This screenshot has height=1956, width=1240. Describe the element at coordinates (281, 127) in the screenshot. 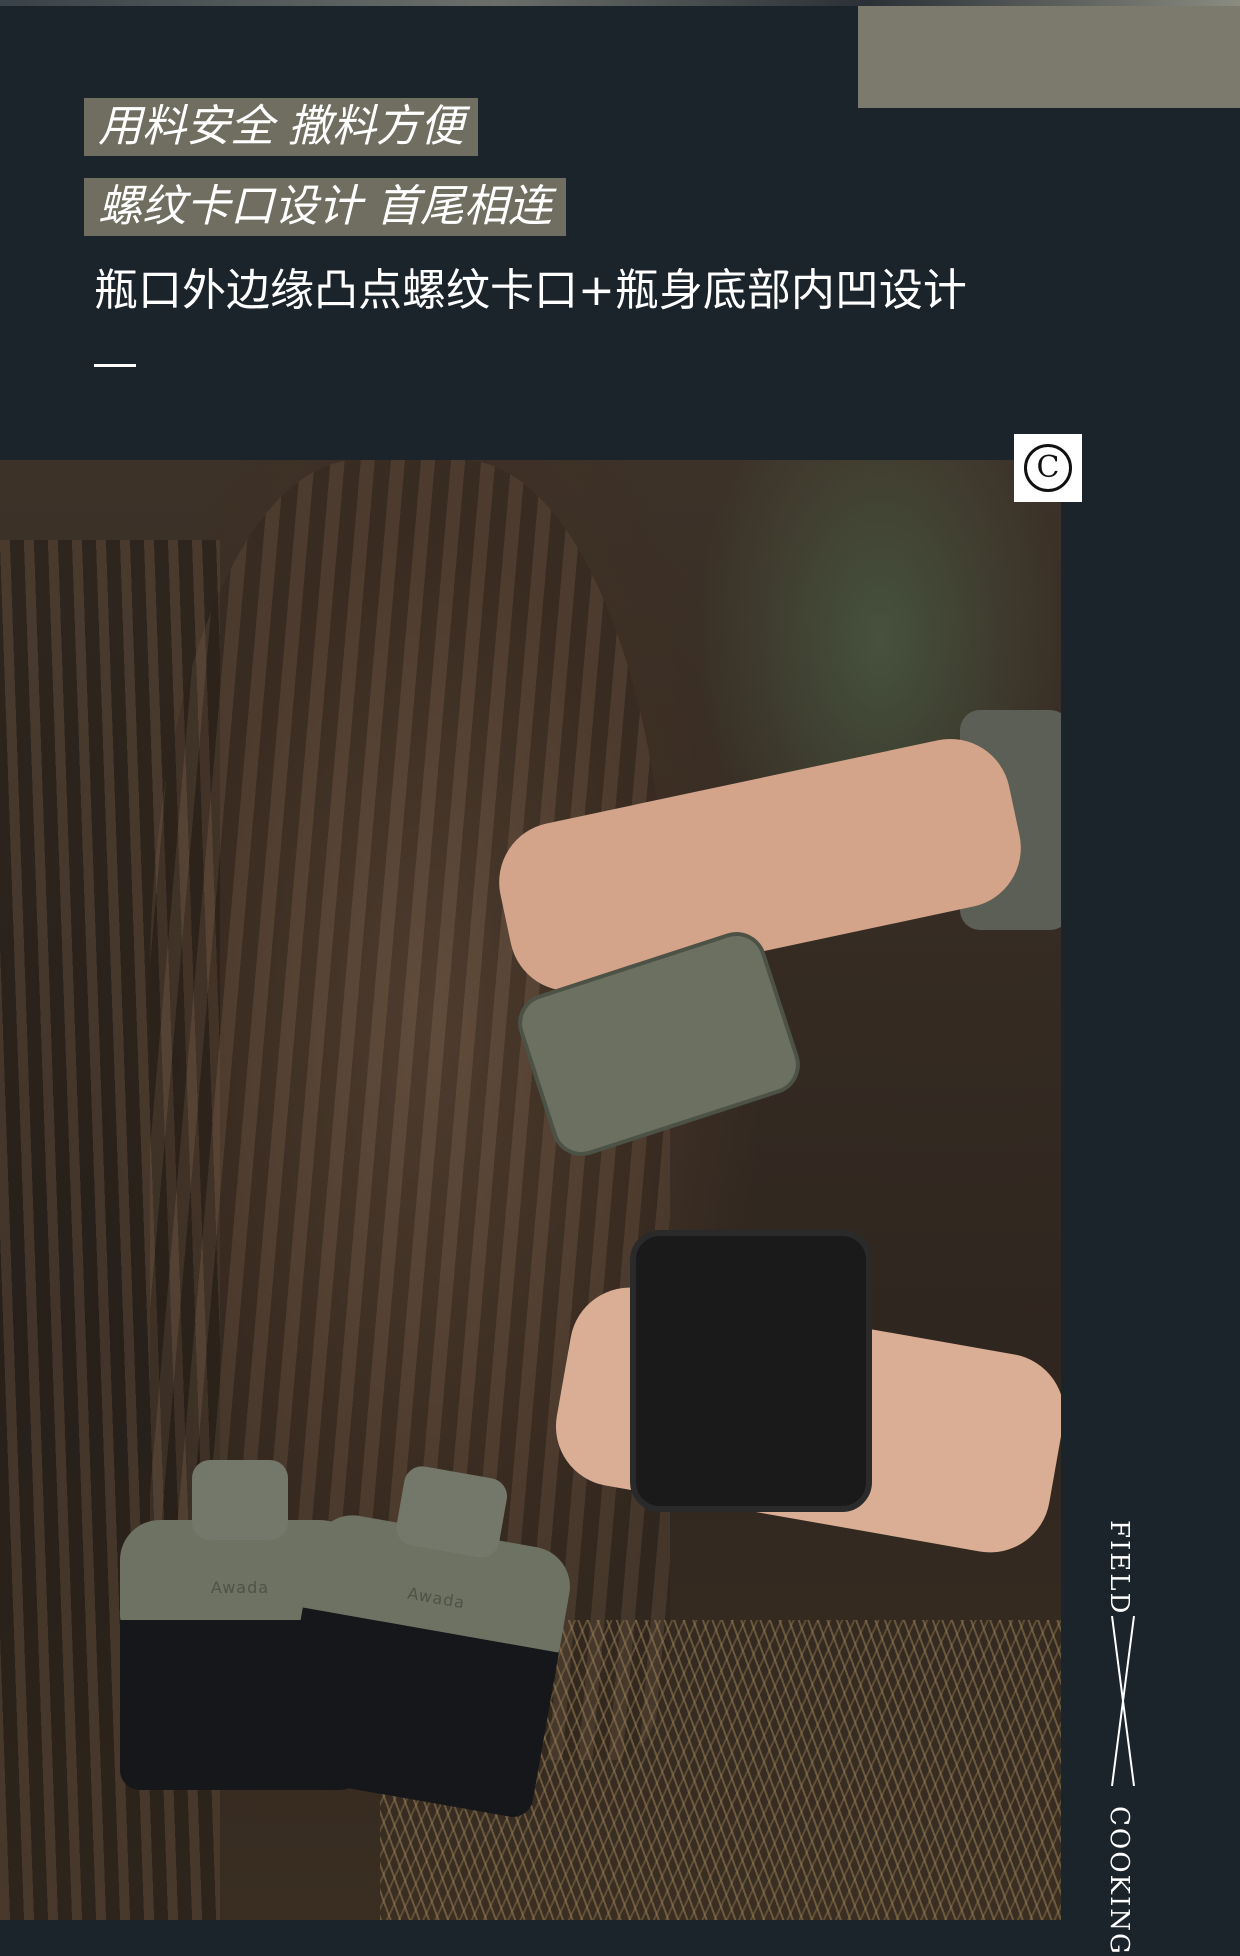

I see `feature-tag-safety: 用料安全 撒料方便` at that location.